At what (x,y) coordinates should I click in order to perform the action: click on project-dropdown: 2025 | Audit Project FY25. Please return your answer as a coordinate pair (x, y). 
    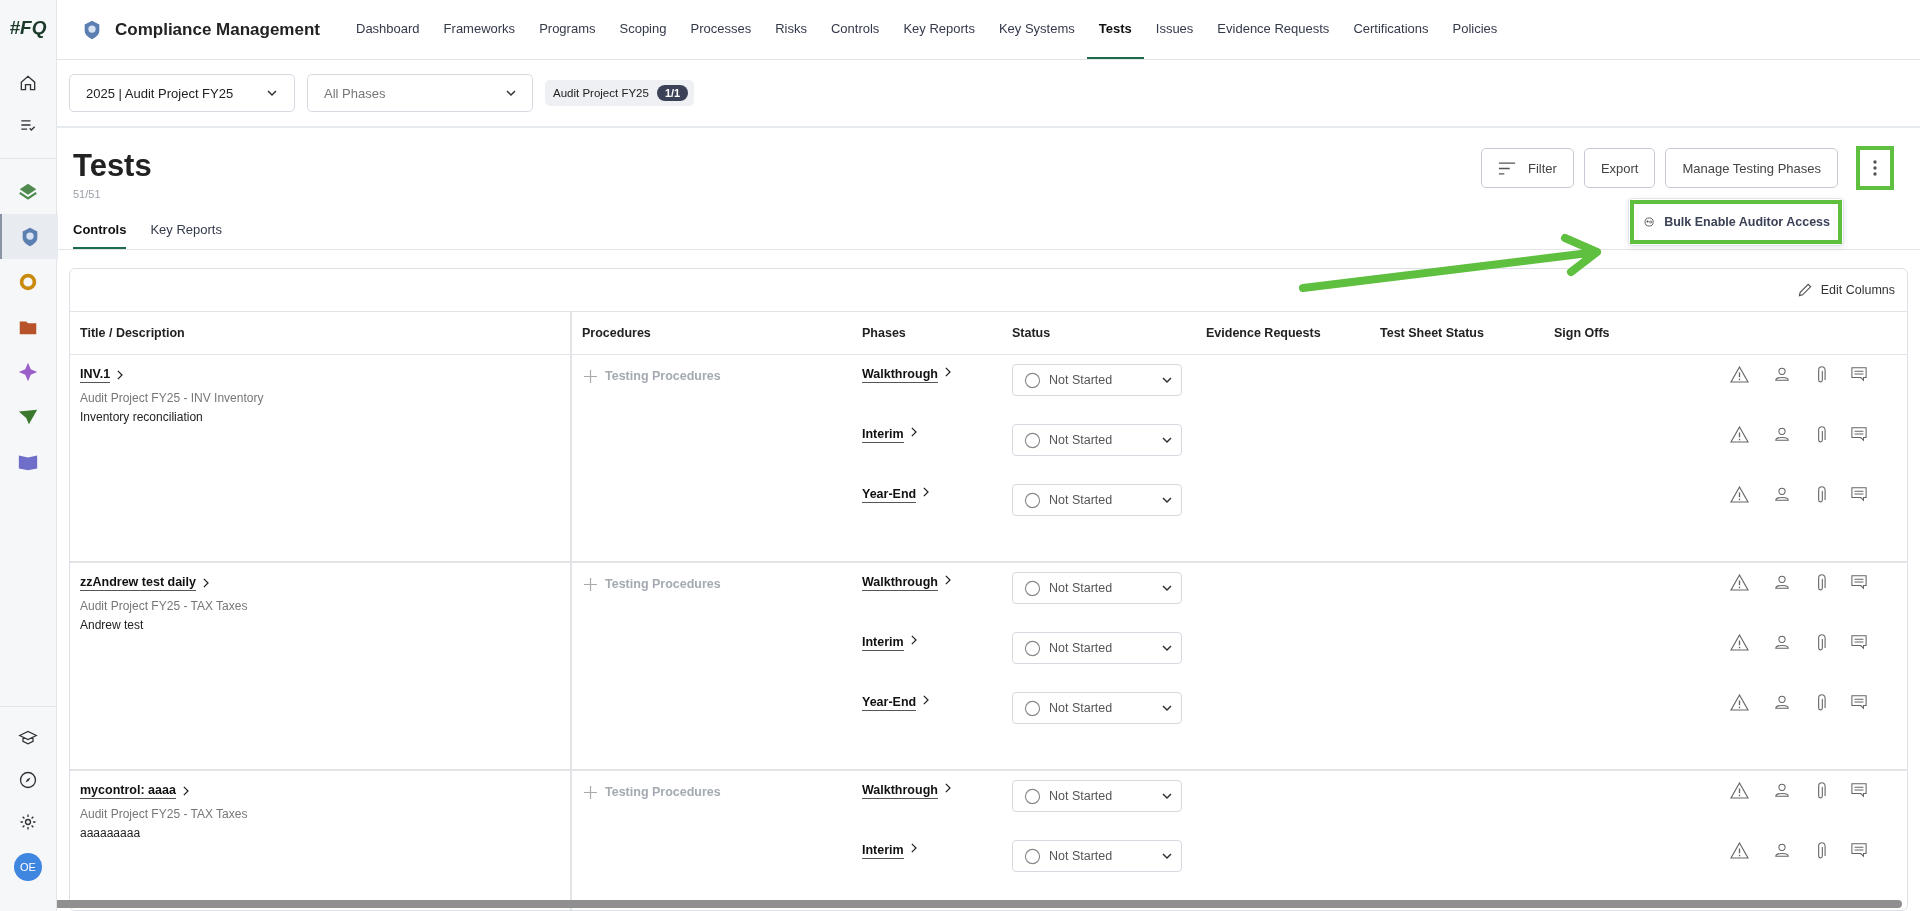
    Looking at the image, I should click on (182, 93).